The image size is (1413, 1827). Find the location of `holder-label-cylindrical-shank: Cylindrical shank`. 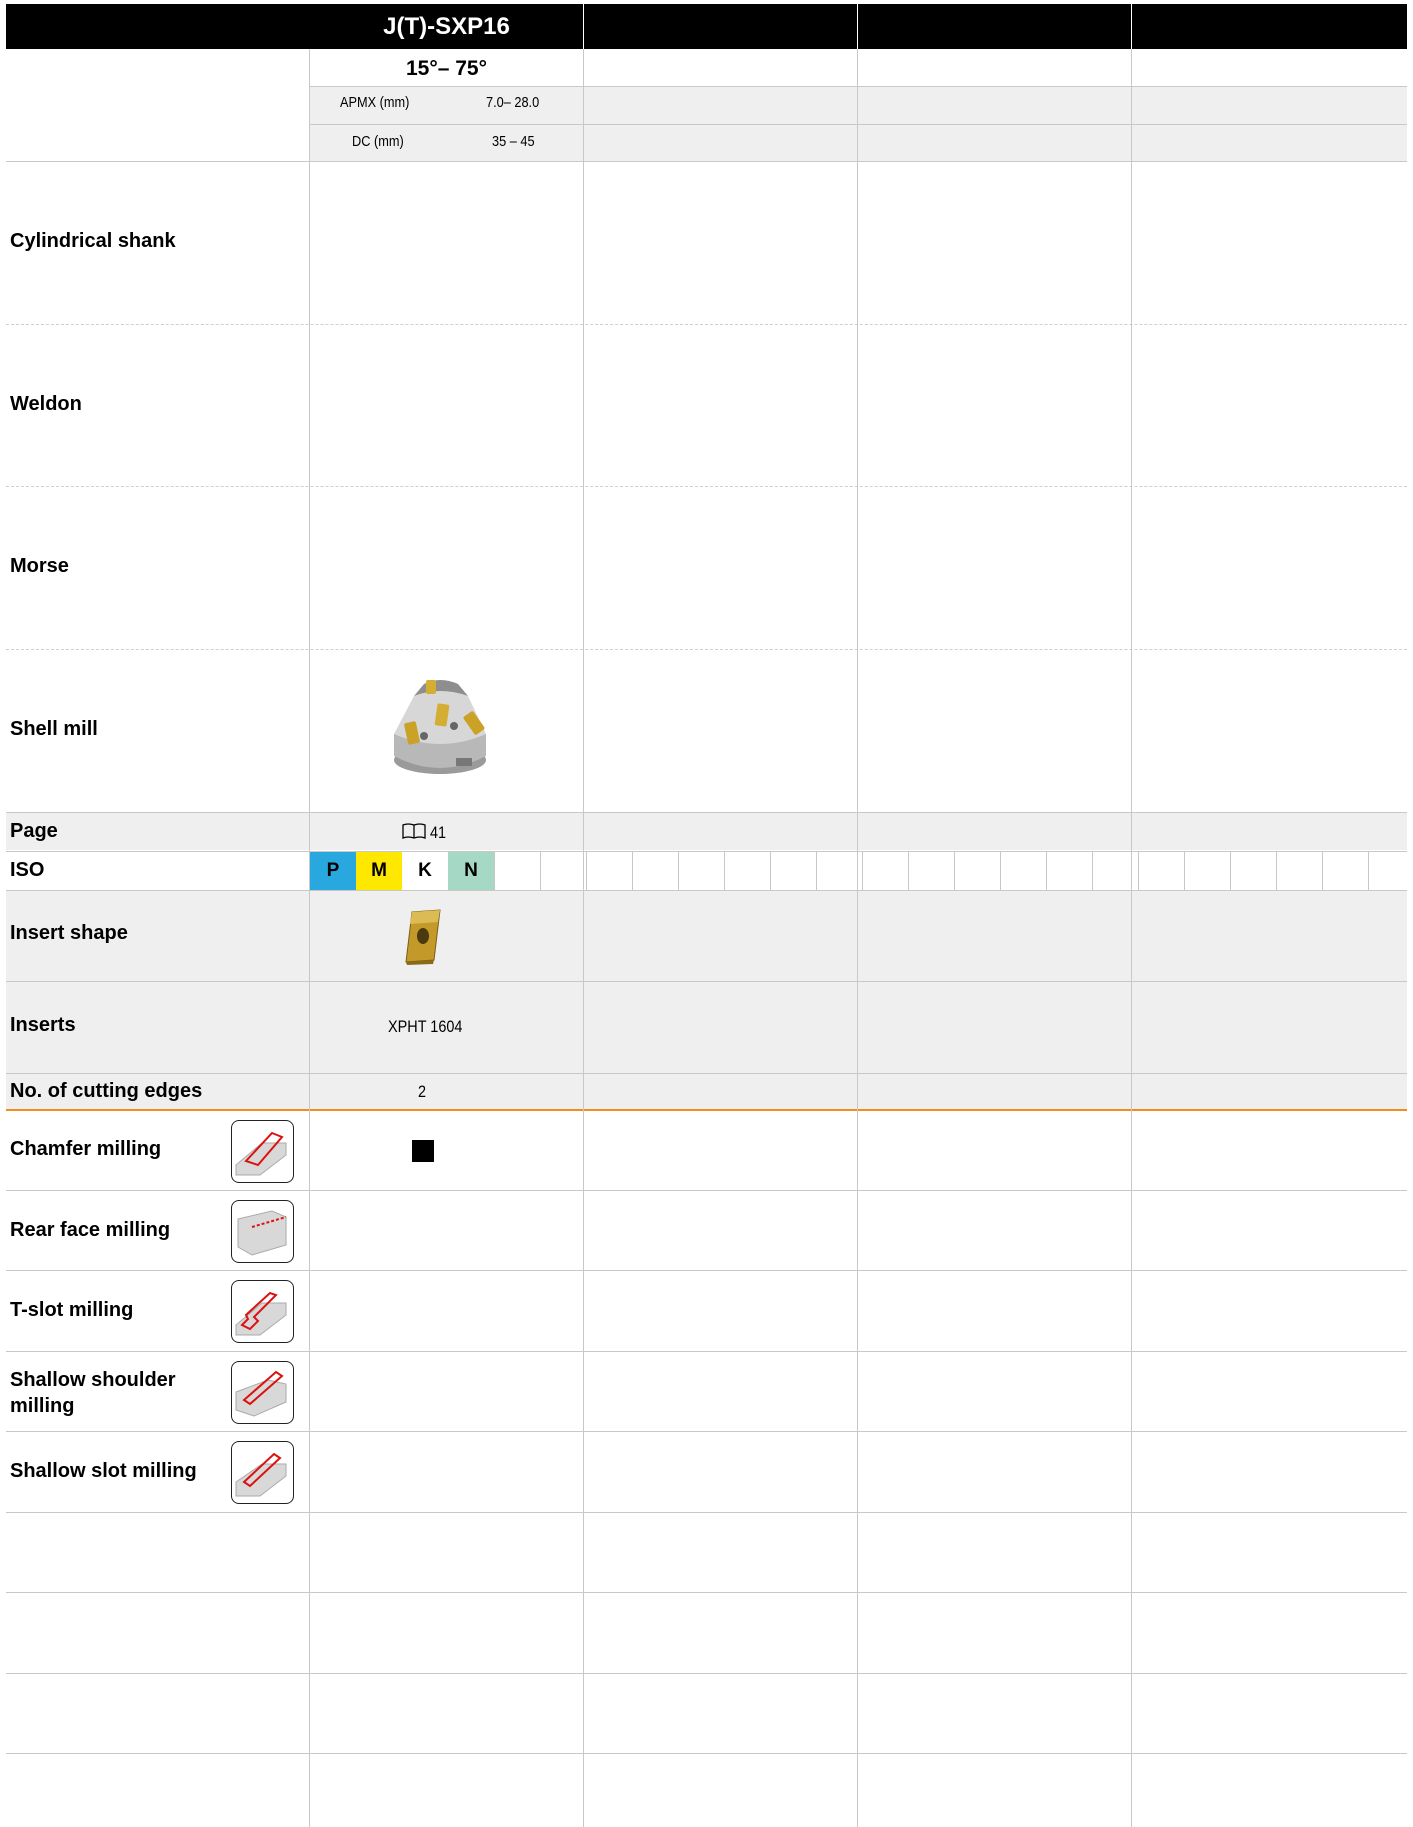

holder-label-cylindrical-shank: Cylindrical shank is located at coordinates (93, 241).